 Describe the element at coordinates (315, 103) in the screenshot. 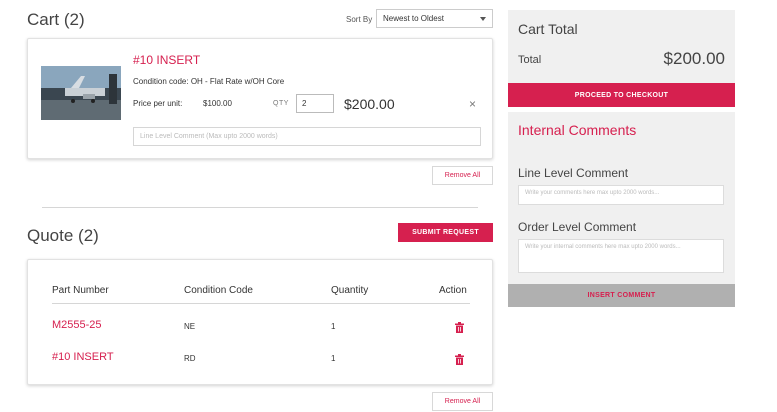

I see `quantity-input: 2` at that location.